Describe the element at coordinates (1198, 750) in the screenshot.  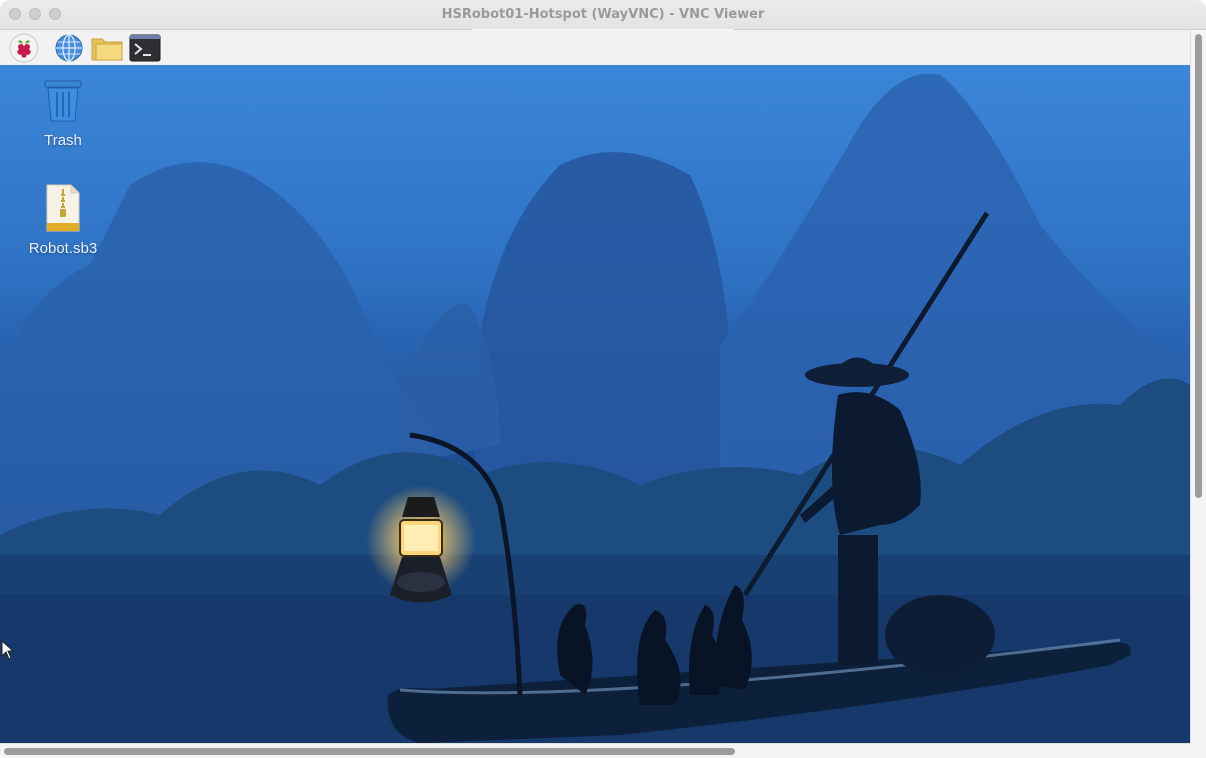
I see `scrollbar-corner` at that location.